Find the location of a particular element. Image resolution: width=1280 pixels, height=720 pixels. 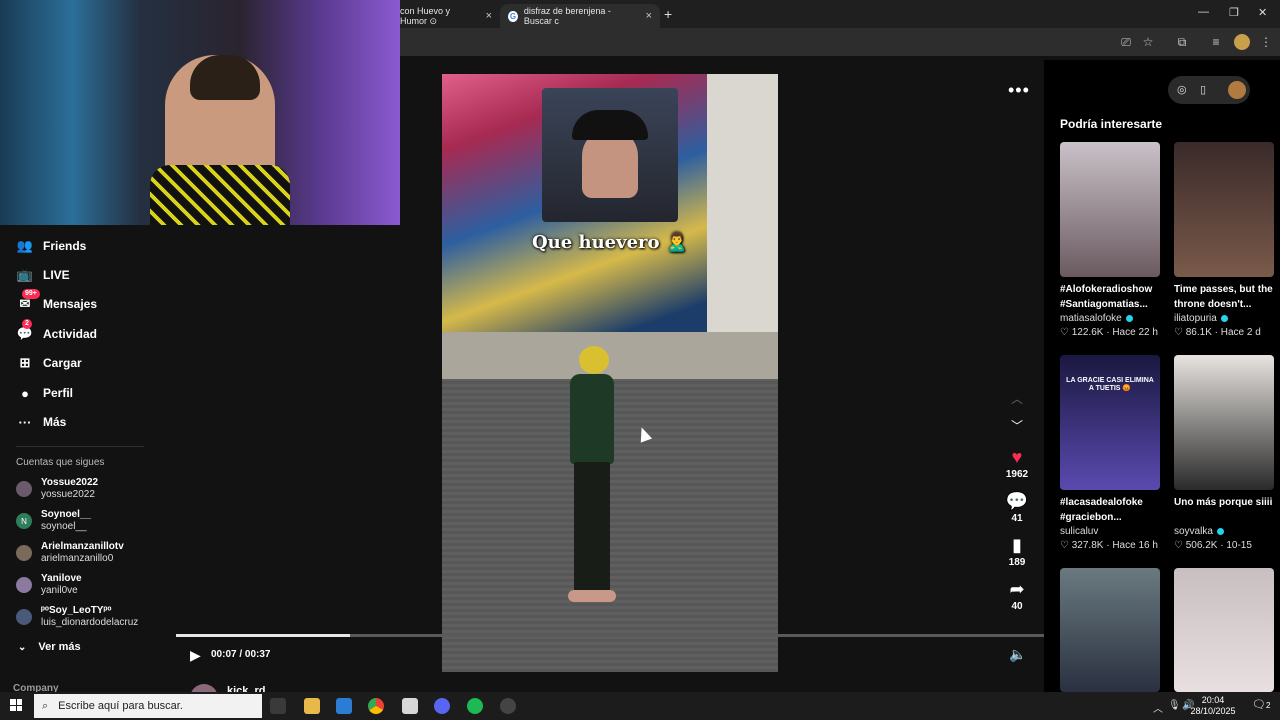

file-explorer-icon is located at coordinates (312, 706).